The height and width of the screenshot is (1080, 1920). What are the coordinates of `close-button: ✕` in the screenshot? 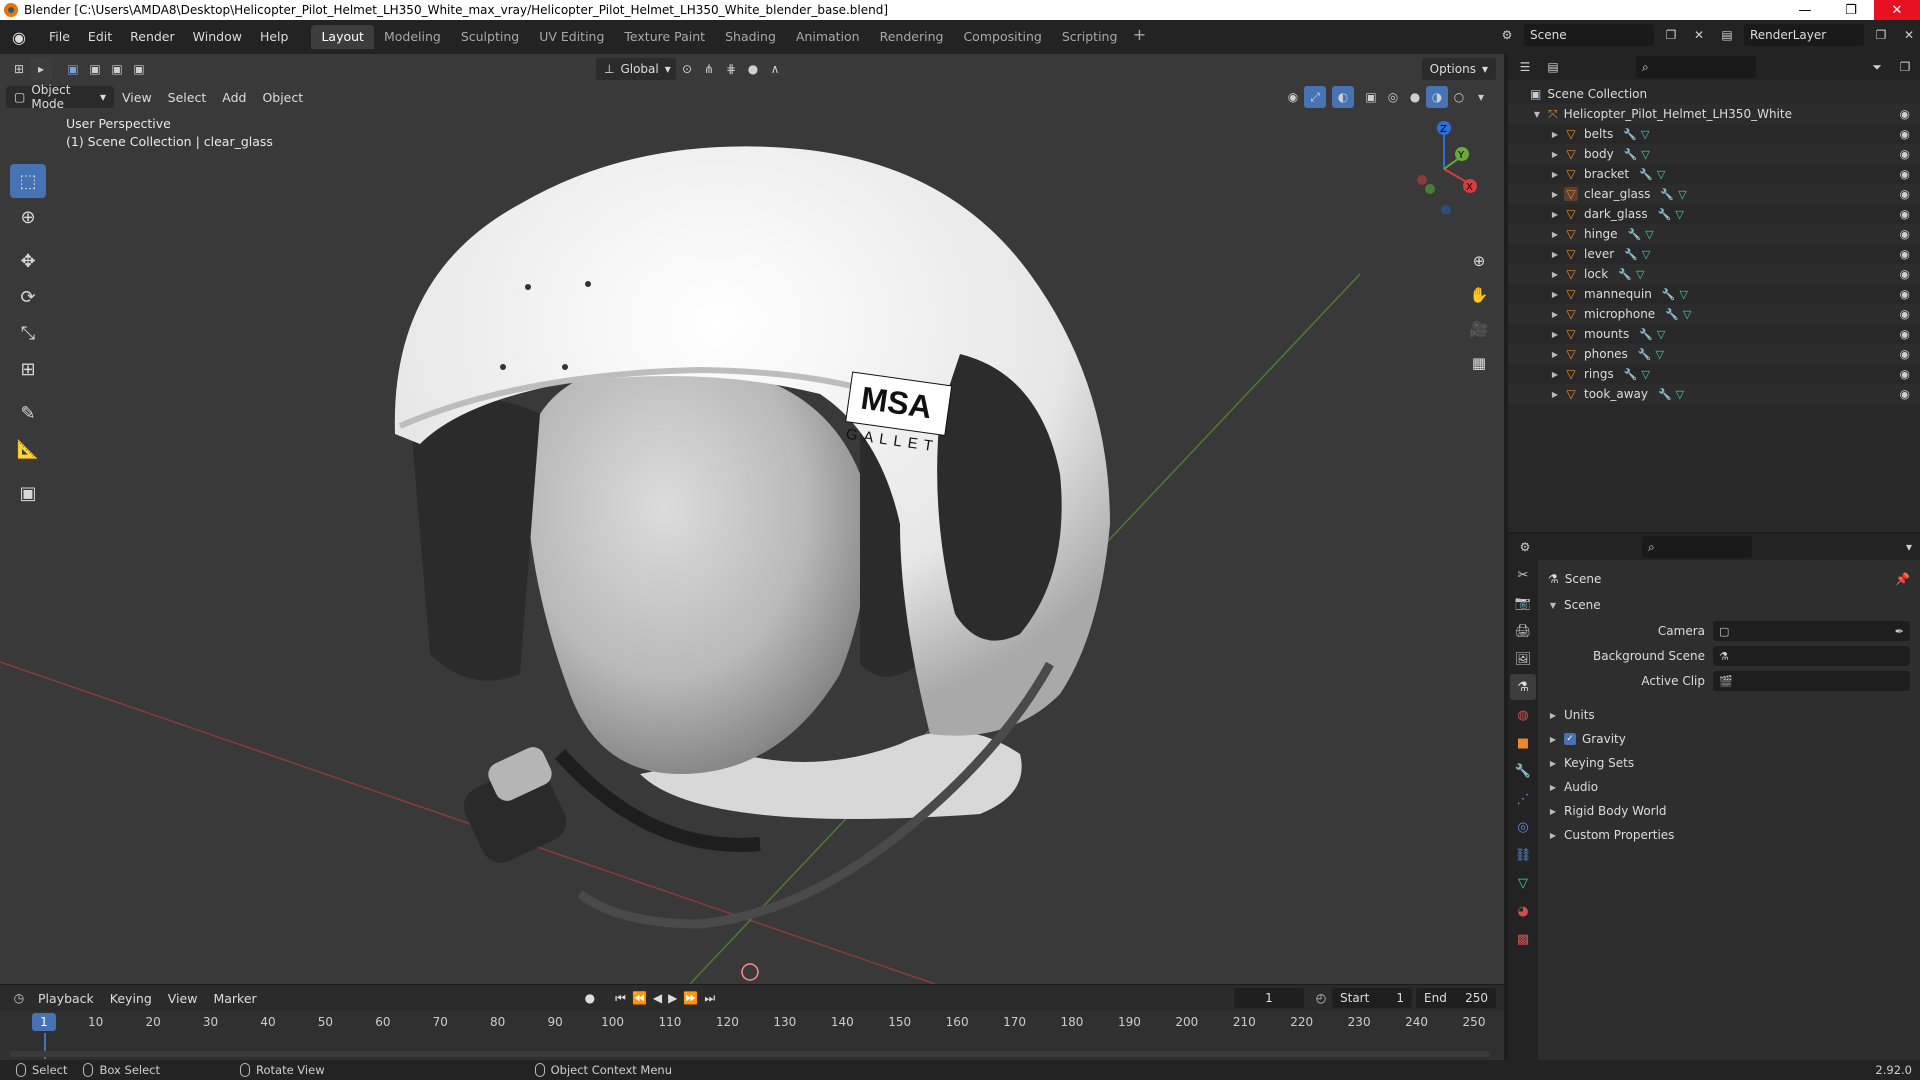 It's located at (1897, 10).